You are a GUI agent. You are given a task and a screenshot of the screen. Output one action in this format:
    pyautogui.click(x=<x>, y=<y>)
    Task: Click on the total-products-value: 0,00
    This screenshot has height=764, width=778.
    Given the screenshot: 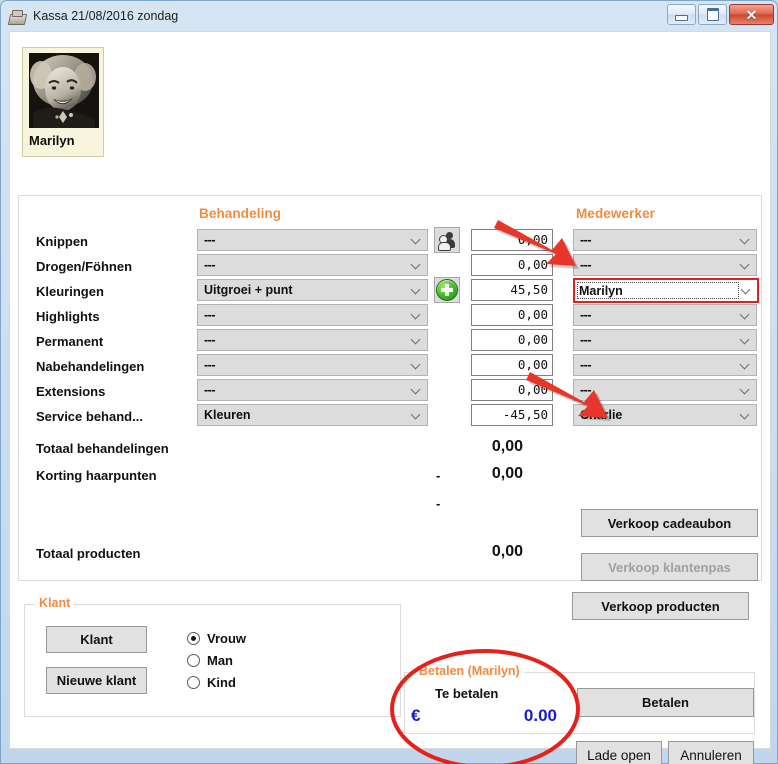 What is the action you would take?
    pyautogui.click(x=507, y=551)
    